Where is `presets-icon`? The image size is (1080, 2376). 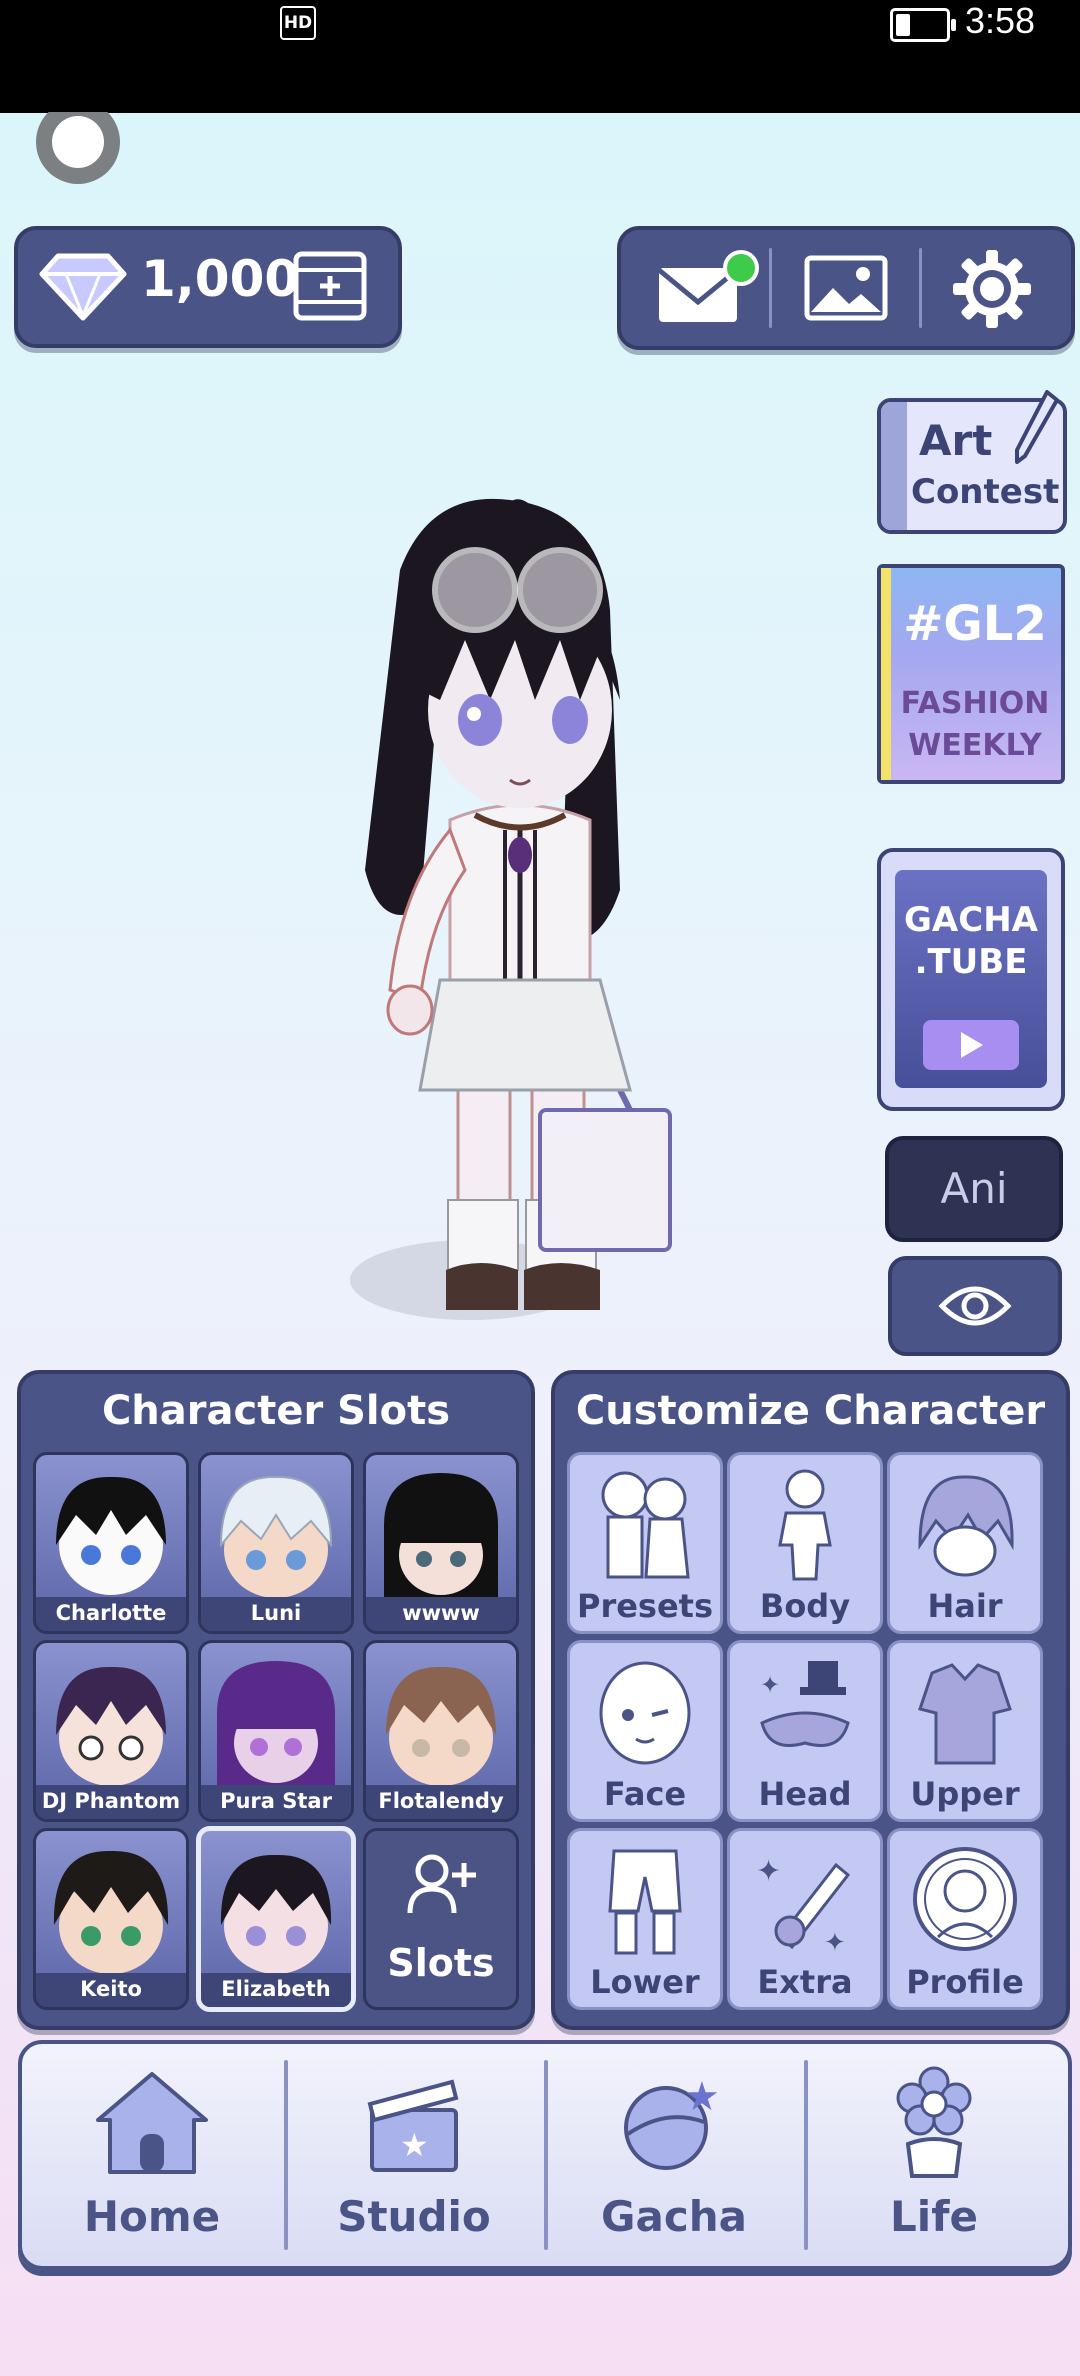 presets-icon is located at coordinates (645, 1525).